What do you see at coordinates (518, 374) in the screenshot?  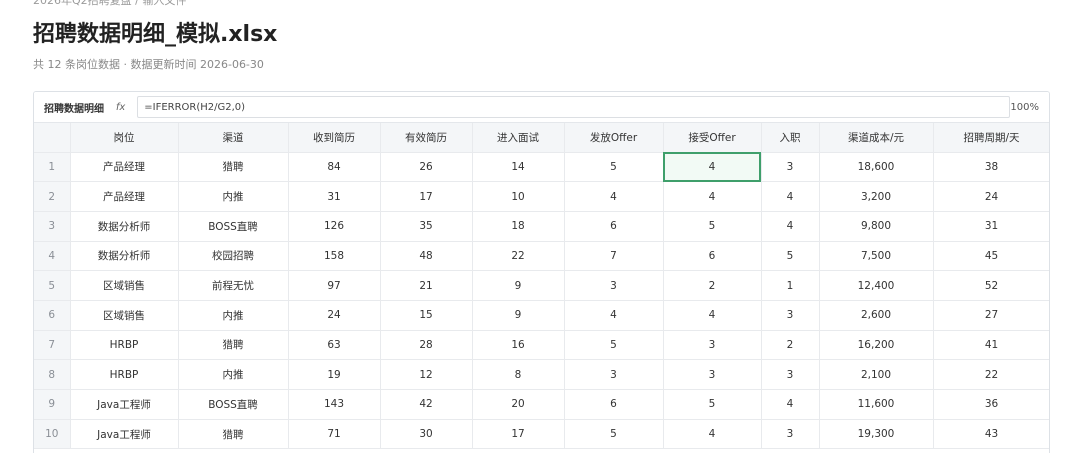 I see `grid-cell: 8` at bounding box center [518, 374].